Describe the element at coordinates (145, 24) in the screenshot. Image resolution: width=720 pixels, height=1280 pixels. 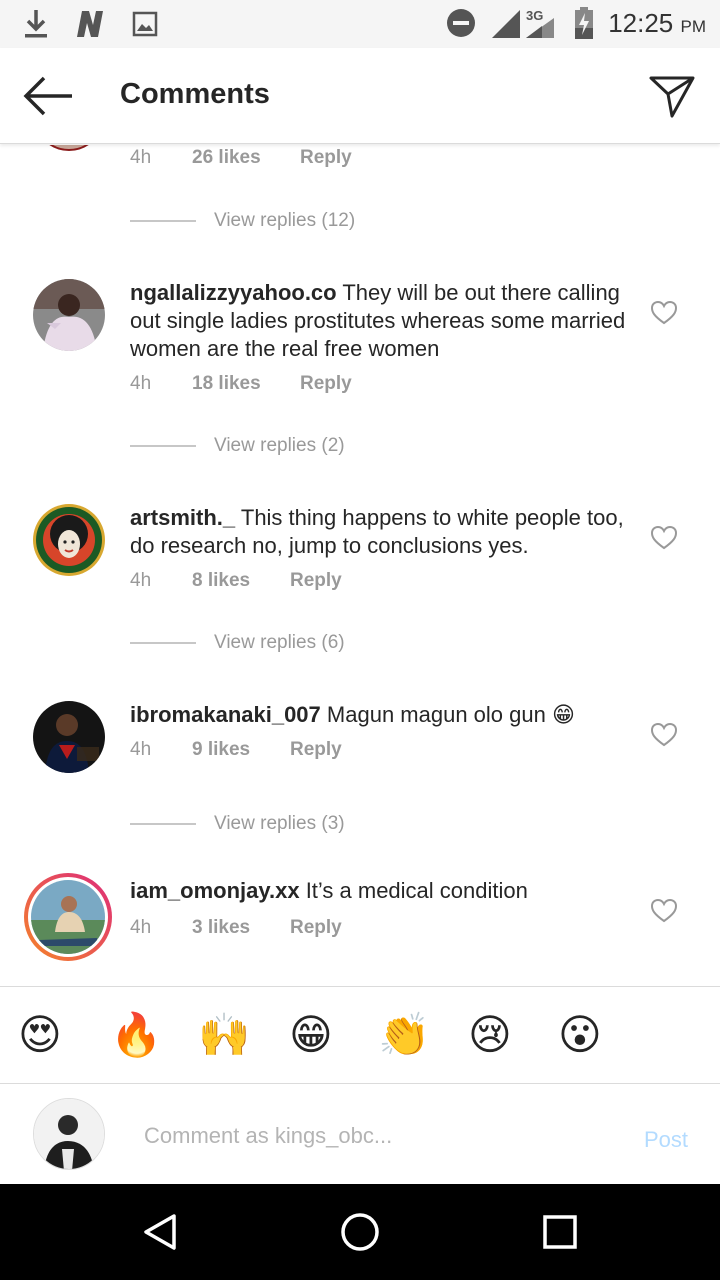
I see `image-icon` at that location.